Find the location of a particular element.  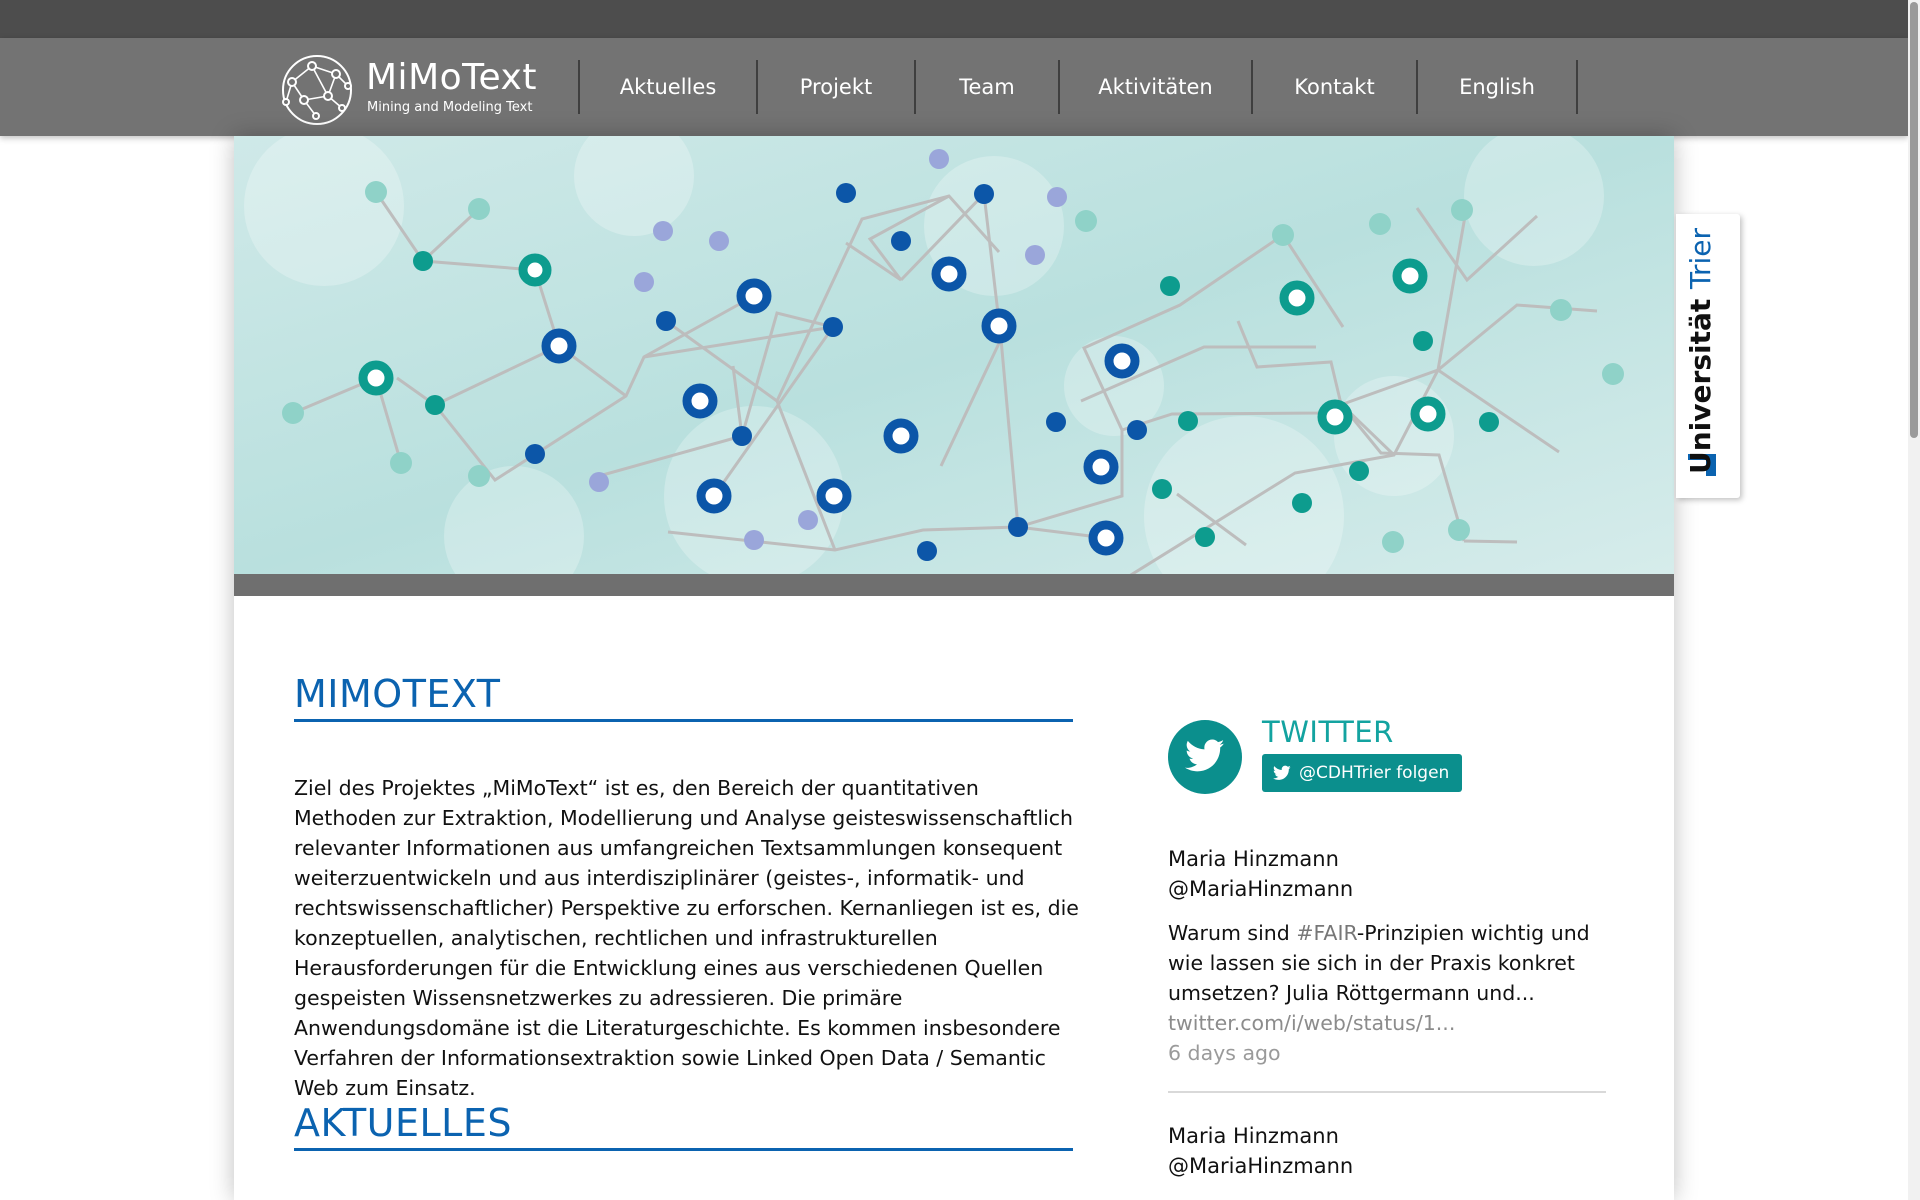

tweet-text-start: Warum sind is located at coordinates (1232, 933).